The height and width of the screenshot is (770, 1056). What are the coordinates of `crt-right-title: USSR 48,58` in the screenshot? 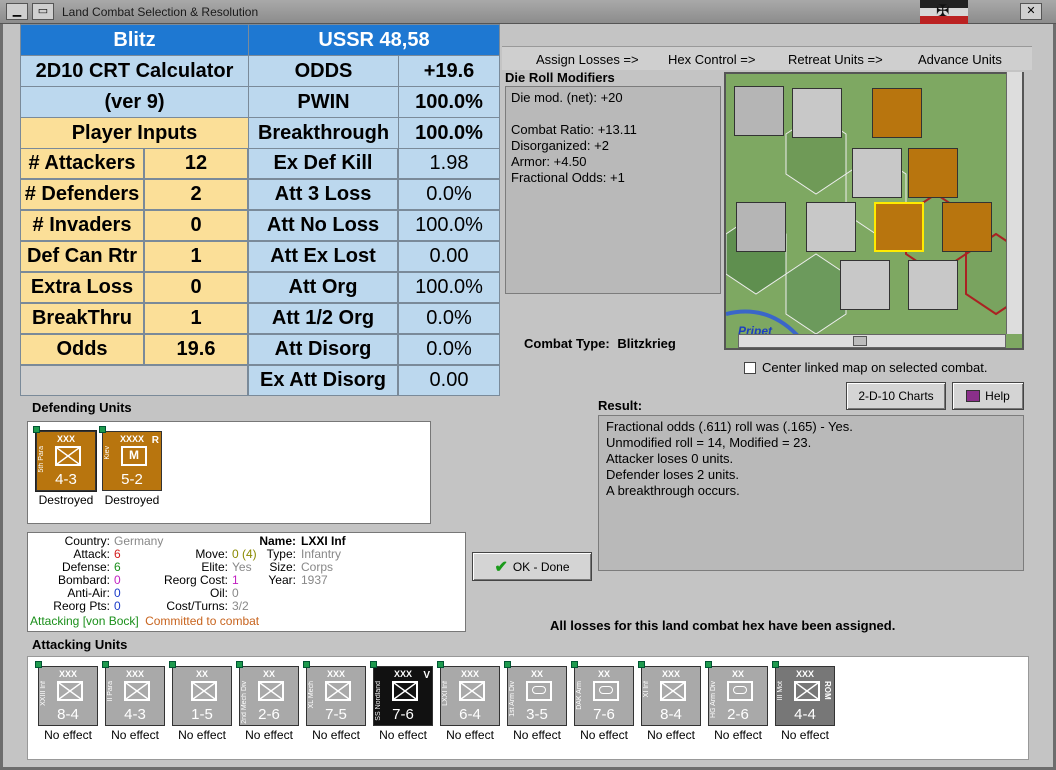 It's located at (374, 40).